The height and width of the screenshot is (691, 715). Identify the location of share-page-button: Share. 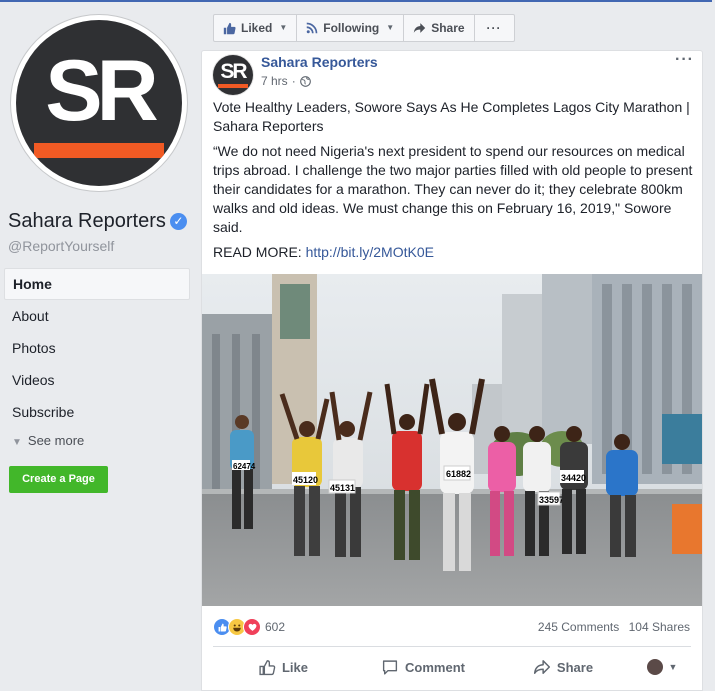
(439, 28).